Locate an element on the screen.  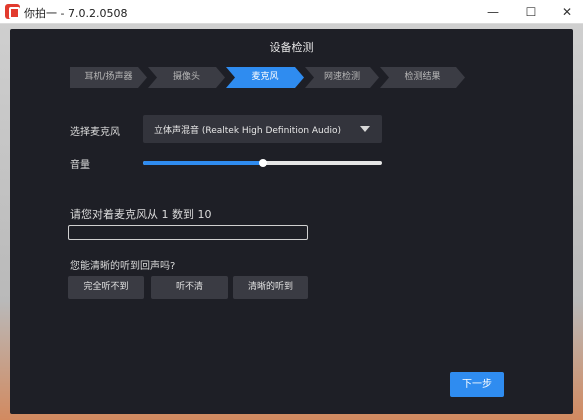
volume-slider is located at coordinates (262, 163).